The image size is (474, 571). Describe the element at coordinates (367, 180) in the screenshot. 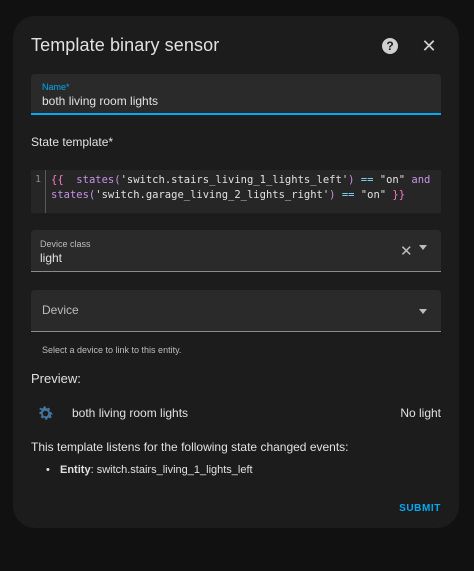

I see `code-op-1: ==` at that location.